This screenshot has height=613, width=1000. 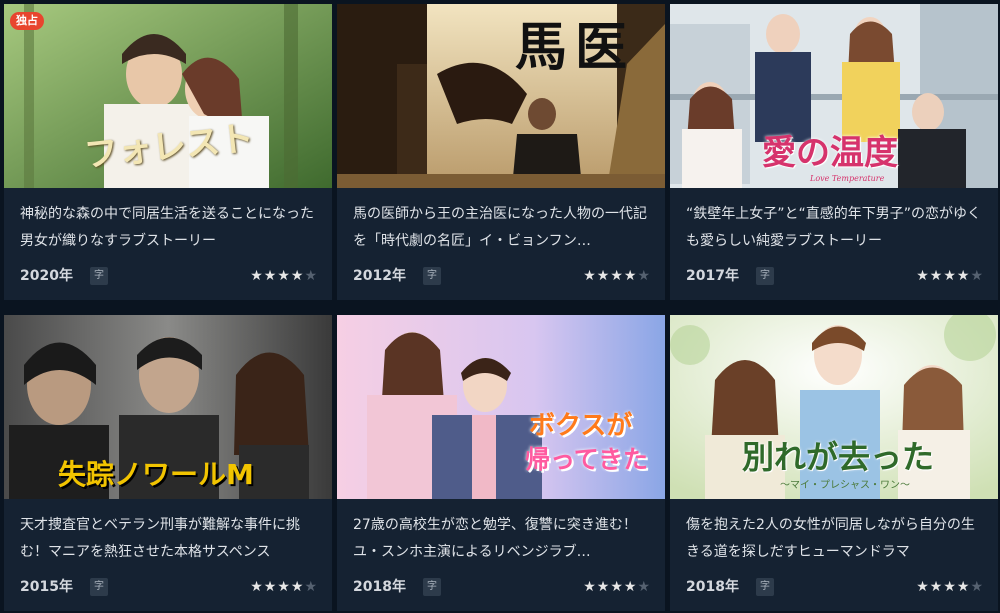 I want to click on exclusive-badge: 独占, so click(x=27, y=21).